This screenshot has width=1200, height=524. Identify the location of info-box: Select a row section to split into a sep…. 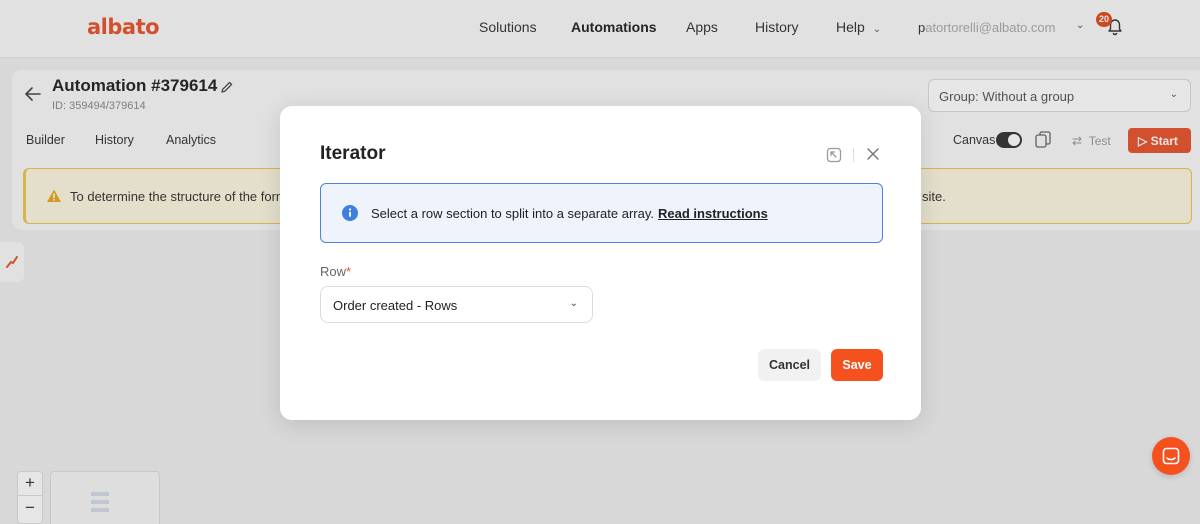
(601, 213).